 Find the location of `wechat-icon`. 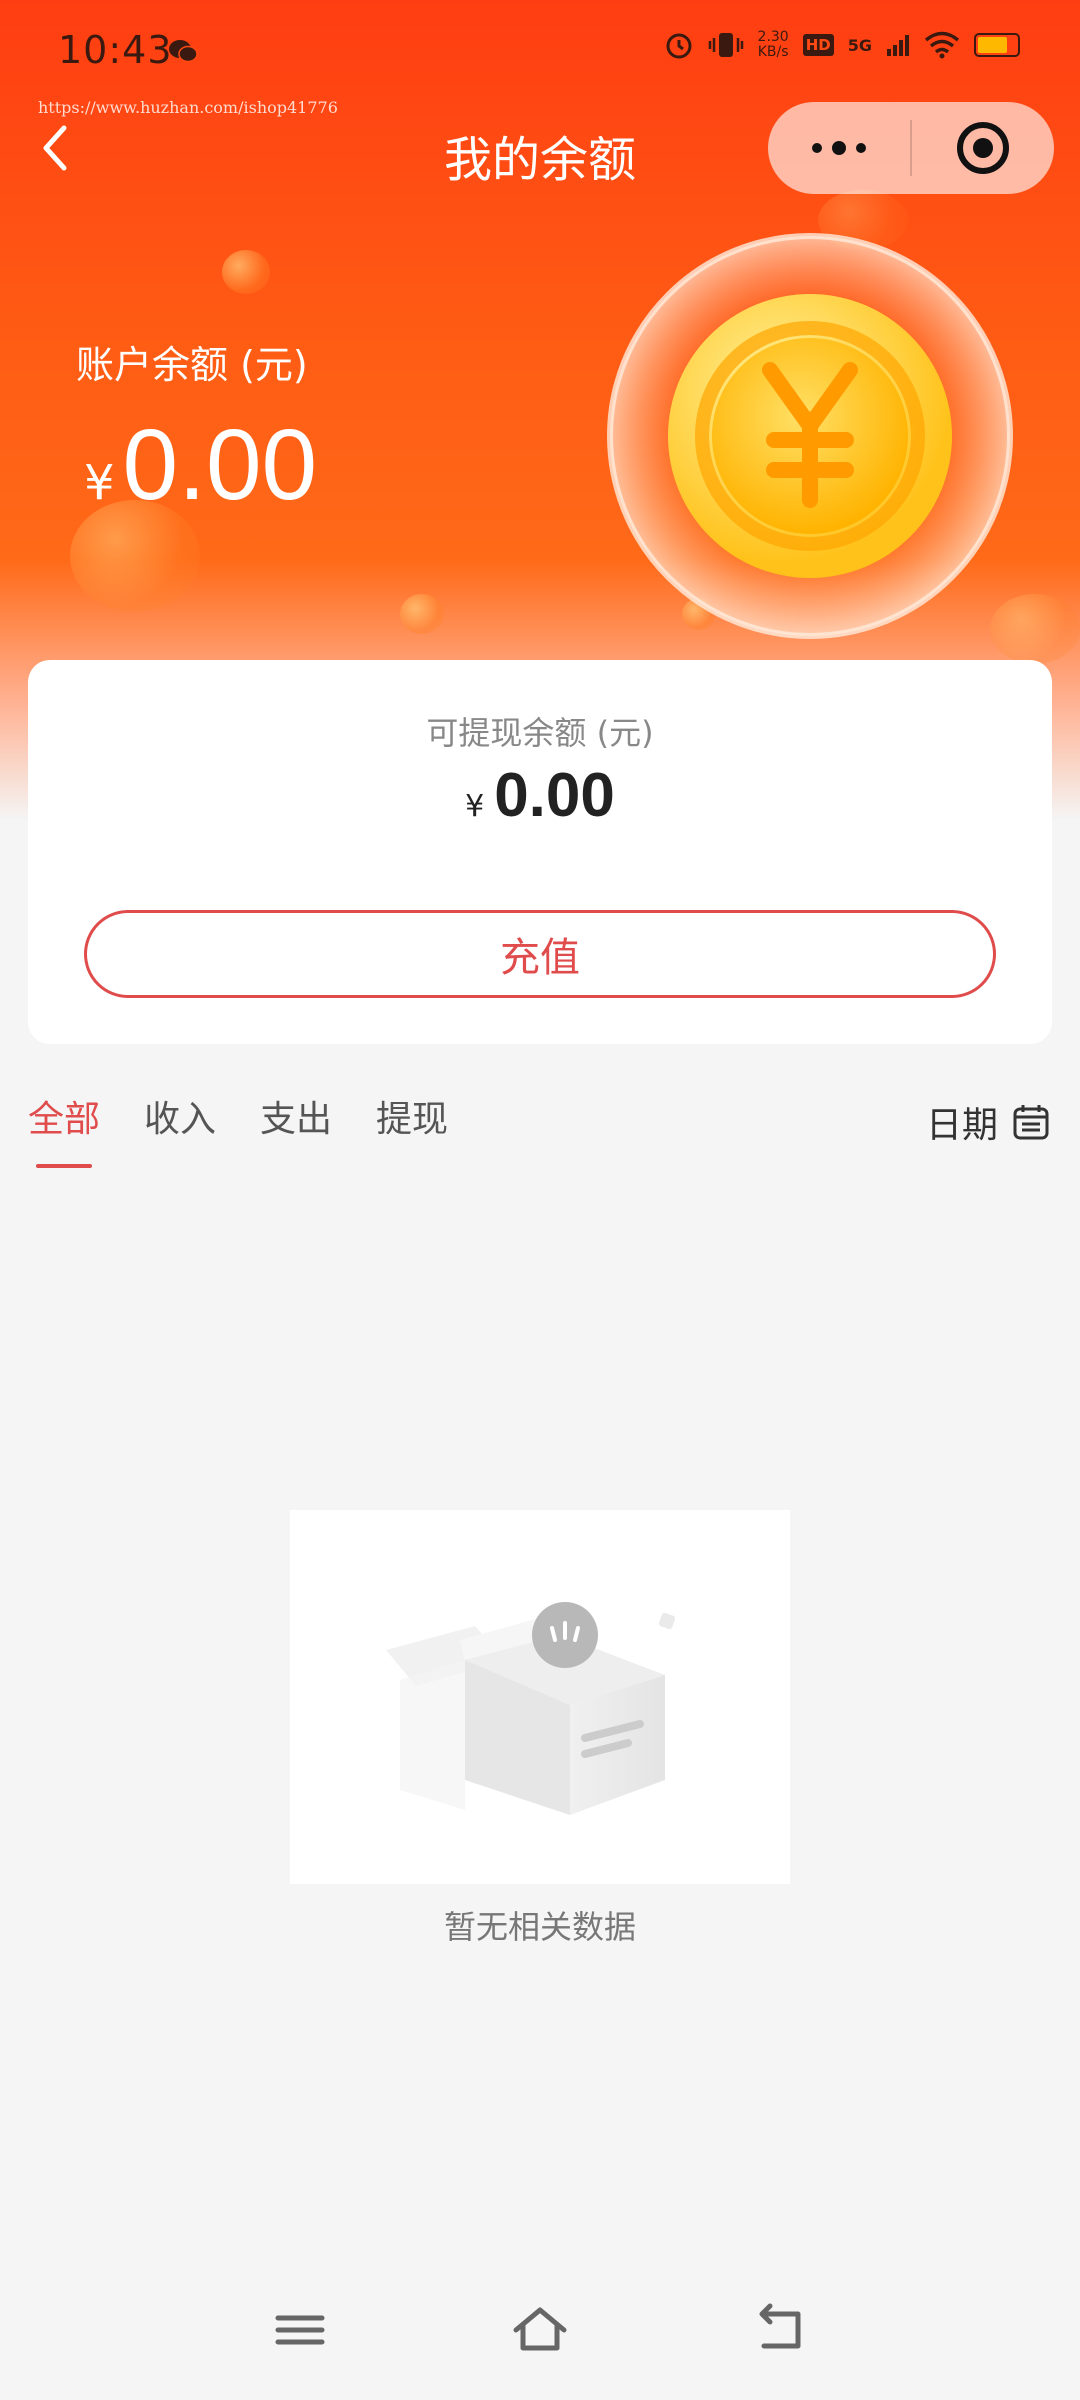

wechat-icon is located at coordinates (183, 51).